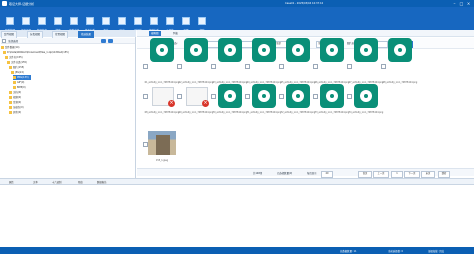  I want to click on tree-node-label: 图片(155), so click(19, 67).